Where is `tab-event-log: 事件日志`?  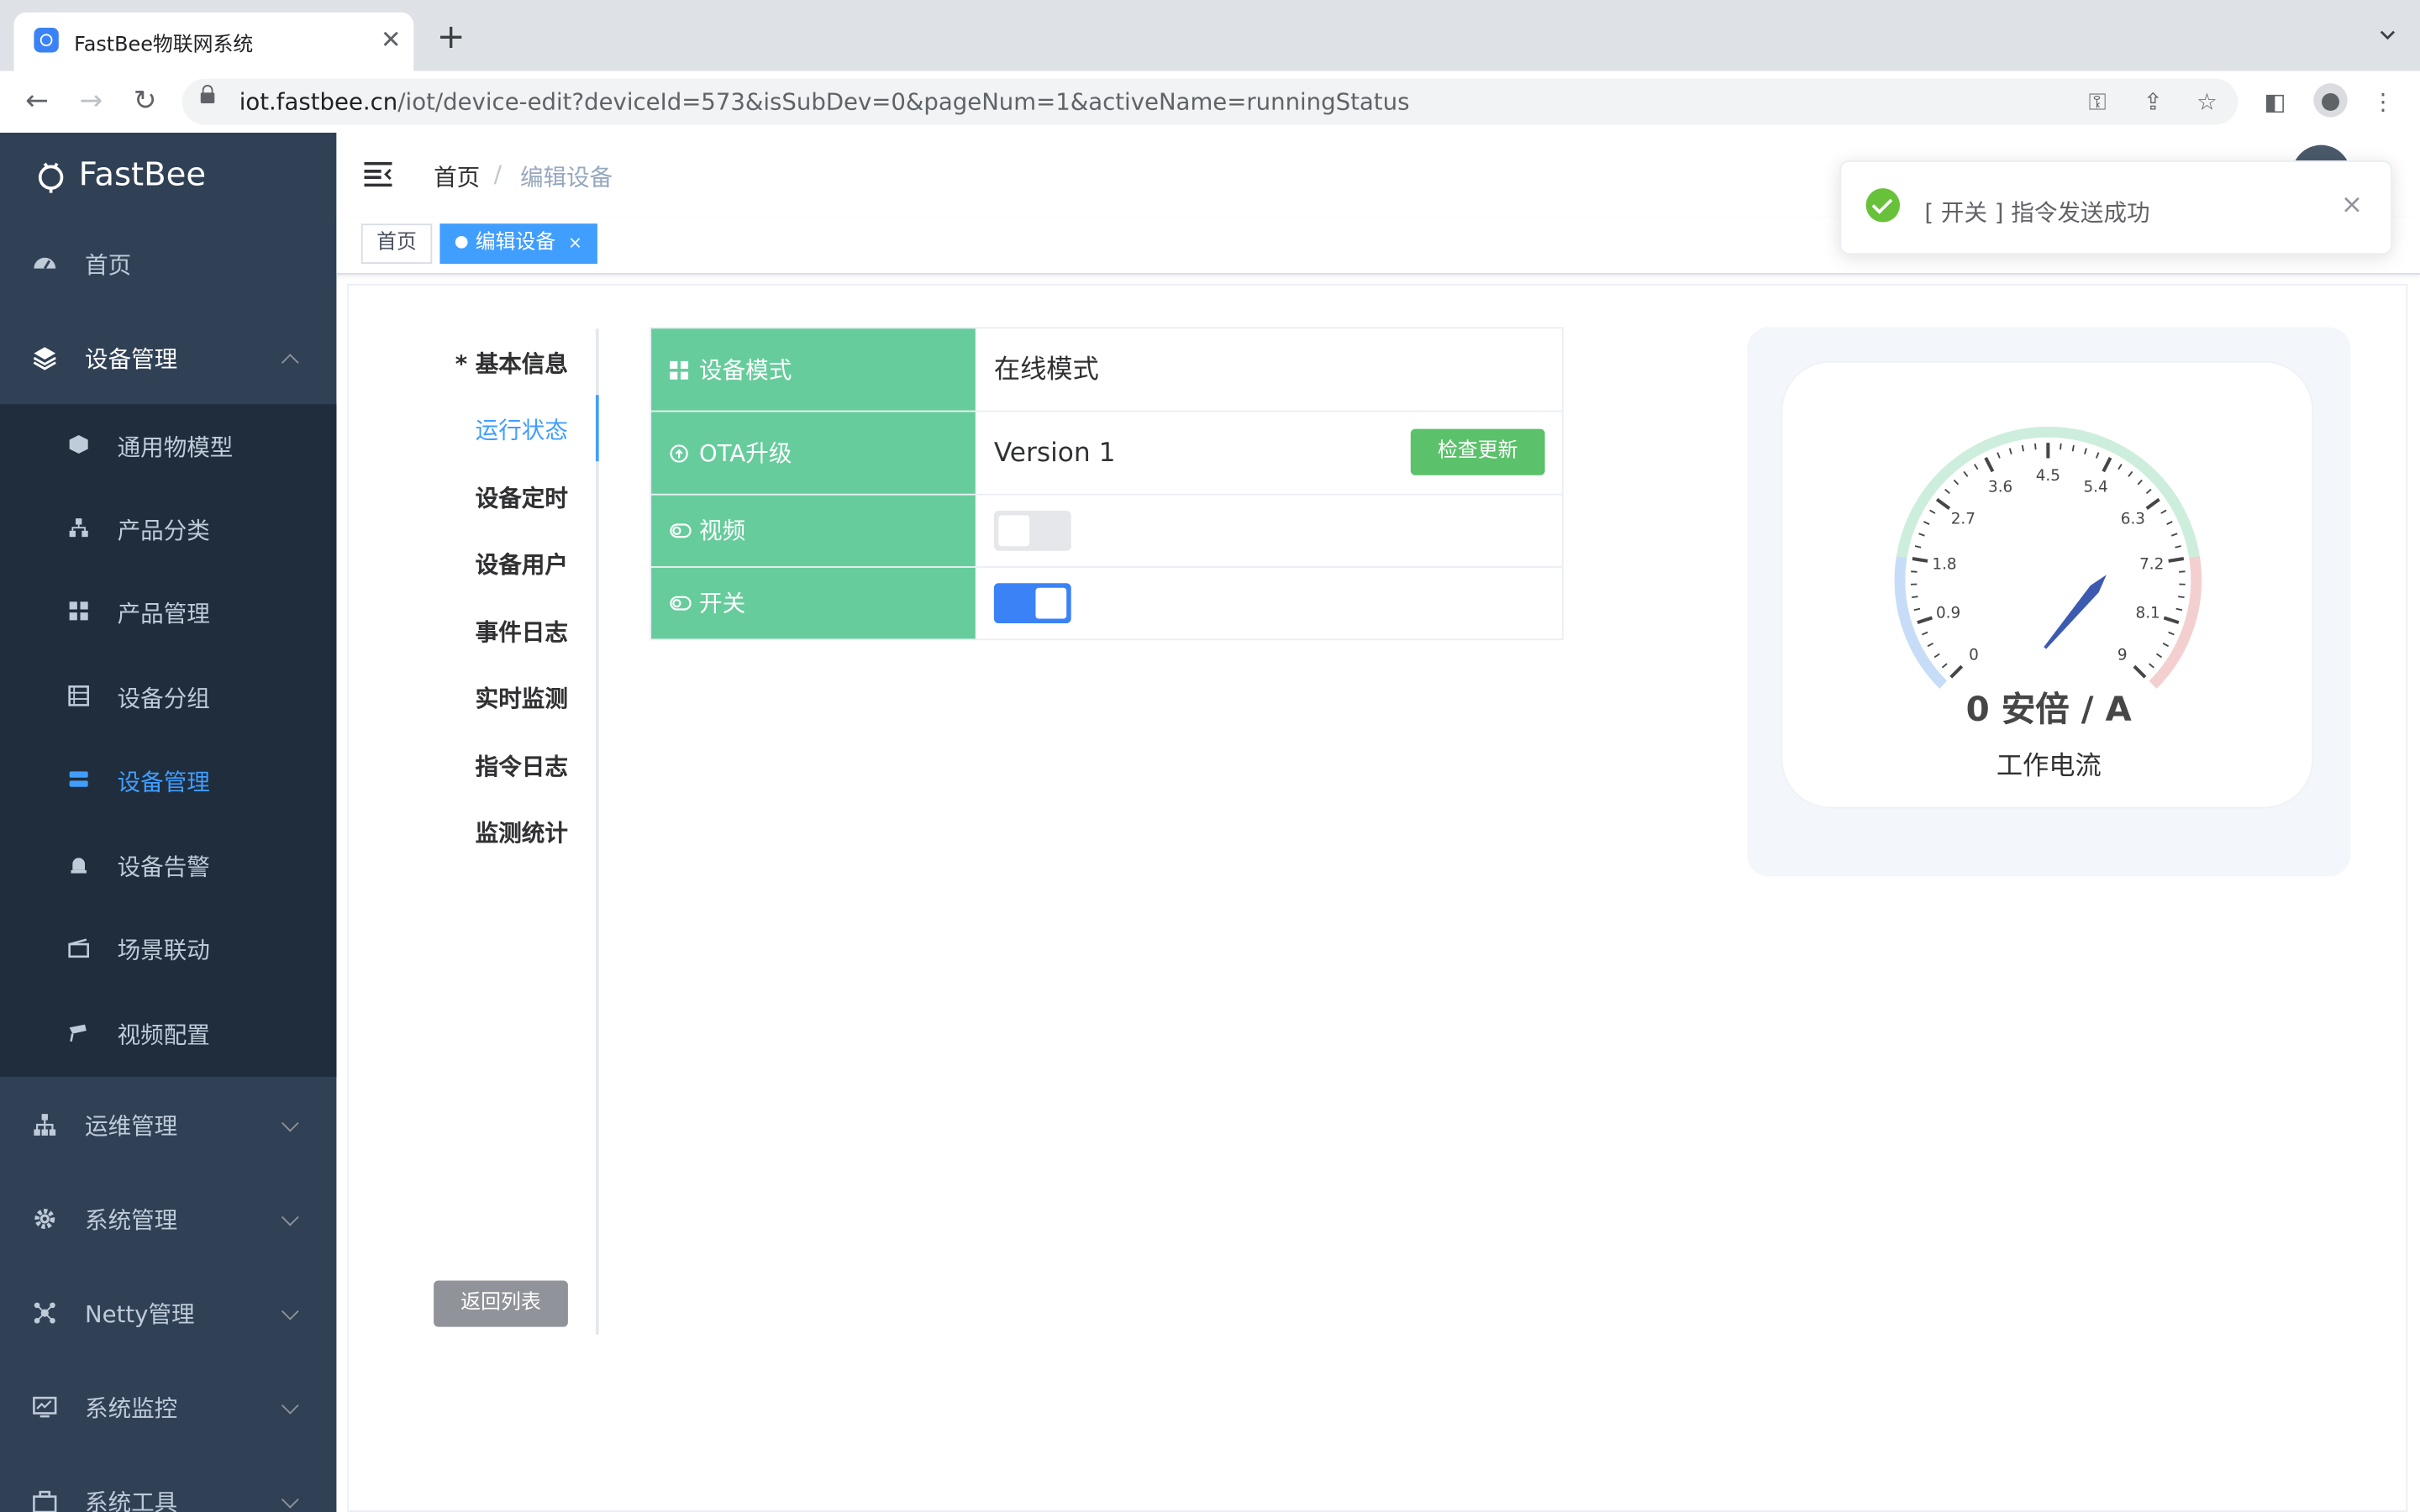 tab-event-log: 事件日志 is located at coordinates (522, 632).